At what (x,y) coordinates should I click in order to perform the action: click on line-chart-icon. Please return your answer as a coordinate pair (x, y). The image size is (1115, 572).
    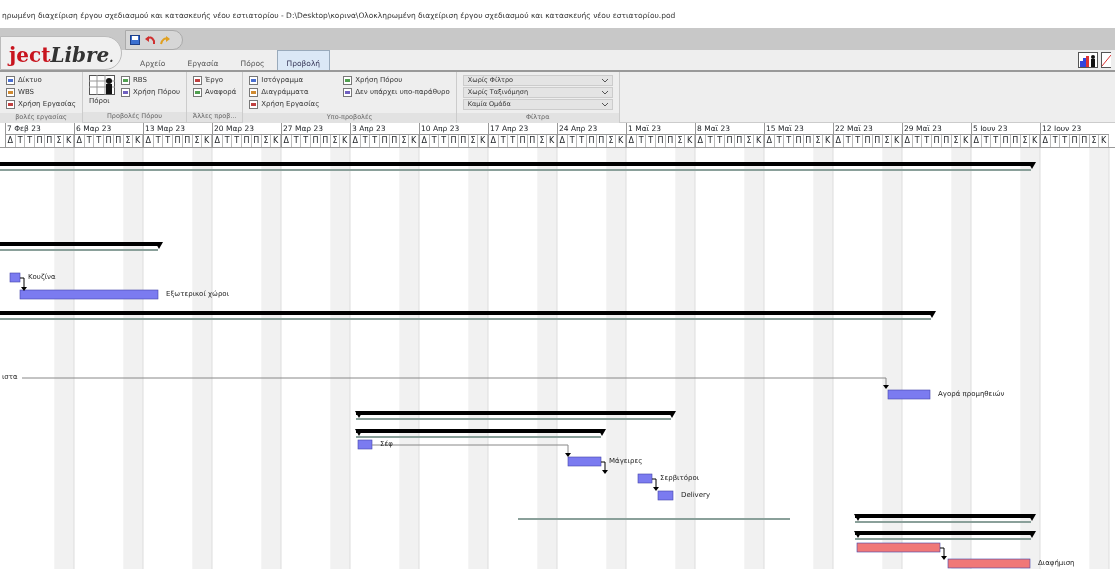
    Looking at the image, I should click on (1106, 60).